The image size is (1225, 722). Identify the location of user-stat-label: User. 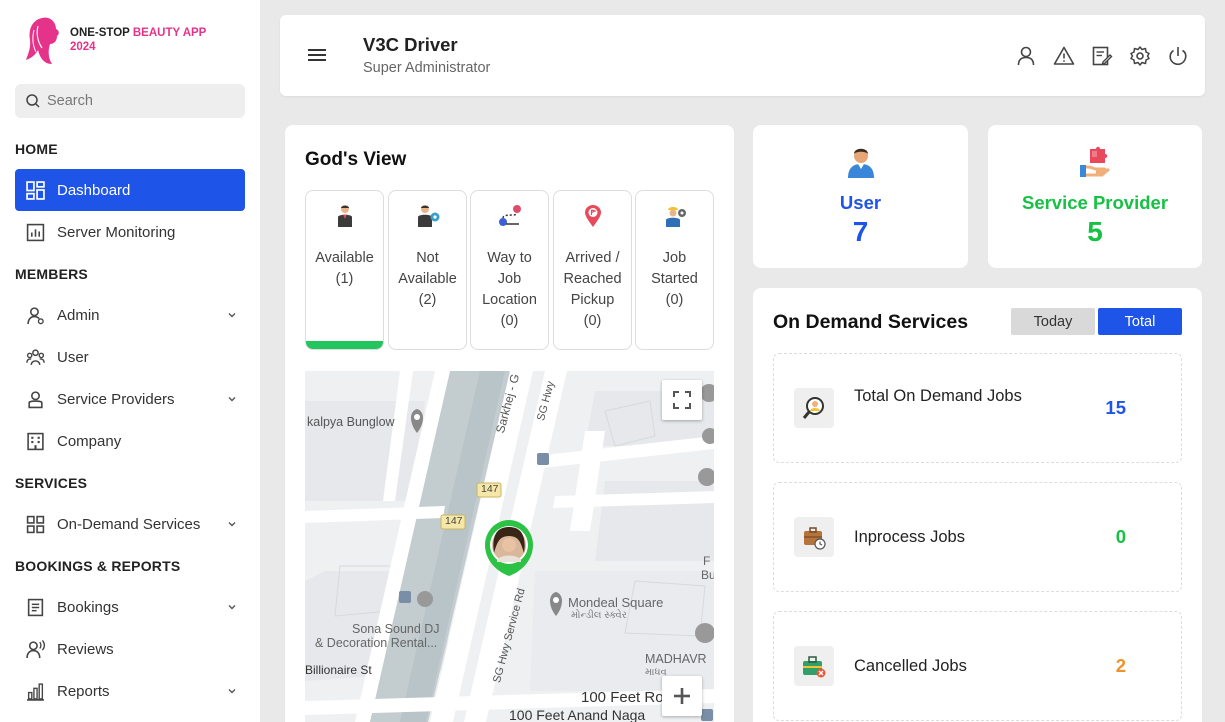
(860, 202).